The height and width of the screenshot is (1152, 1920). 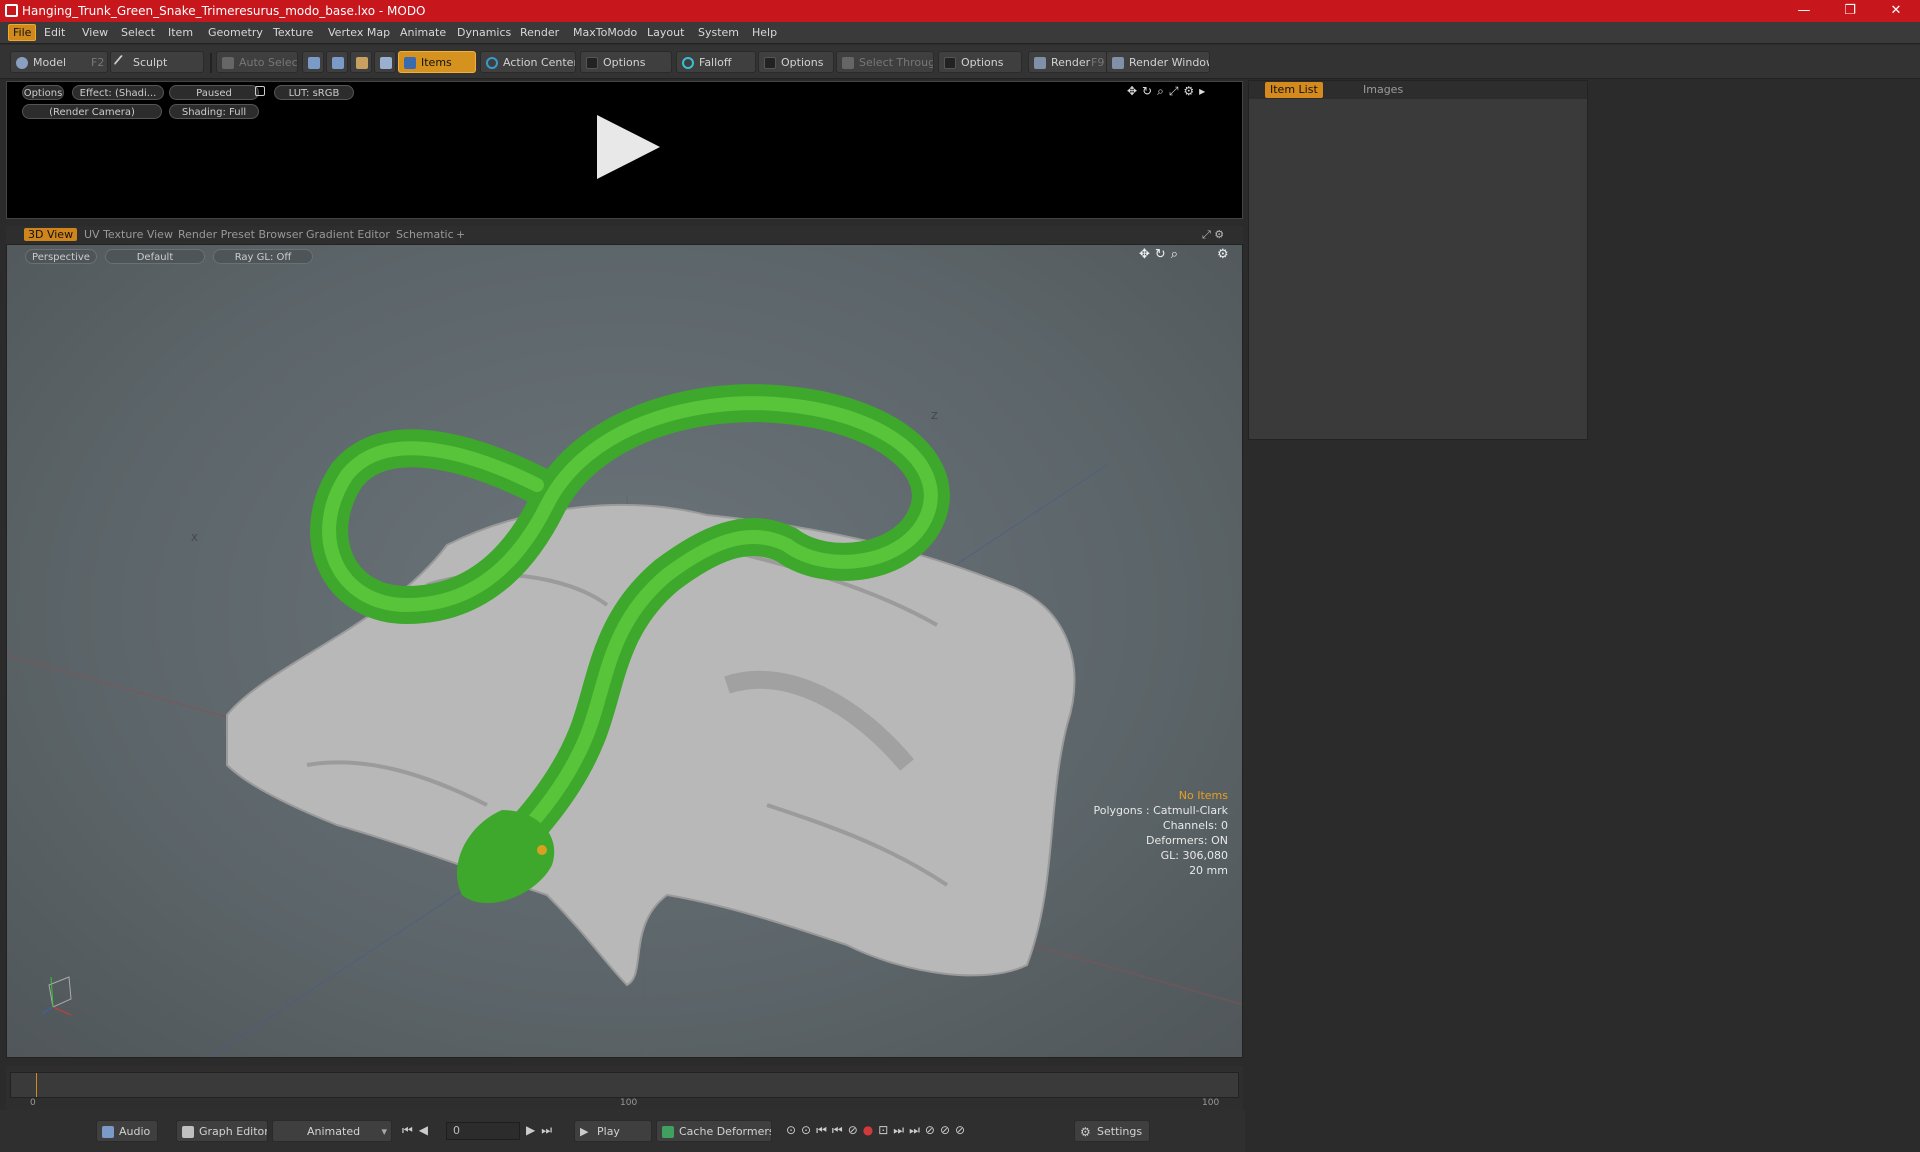 What do you see at coordinates (11, 10) in the screenshot?
I see `modo-logo-icon` at bounding box center [11, 10].